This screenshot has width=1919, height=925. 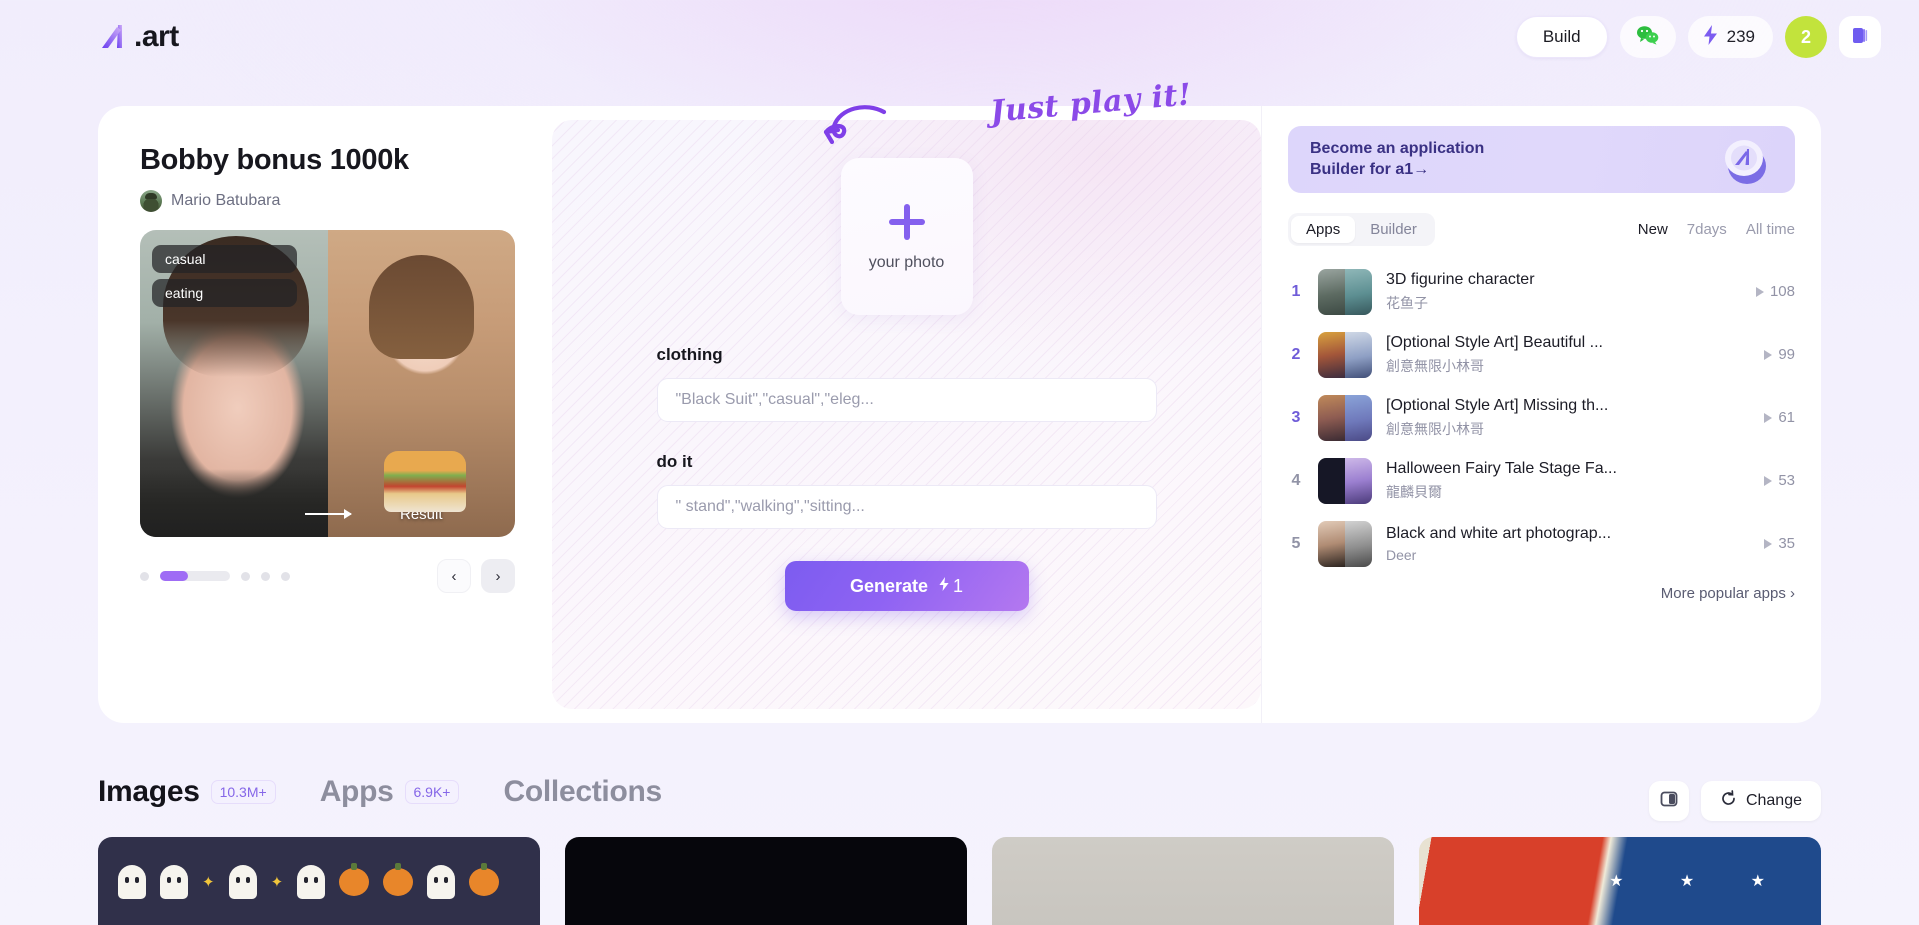 I want to click on wechat-icon, so click(x=1648, y=37).